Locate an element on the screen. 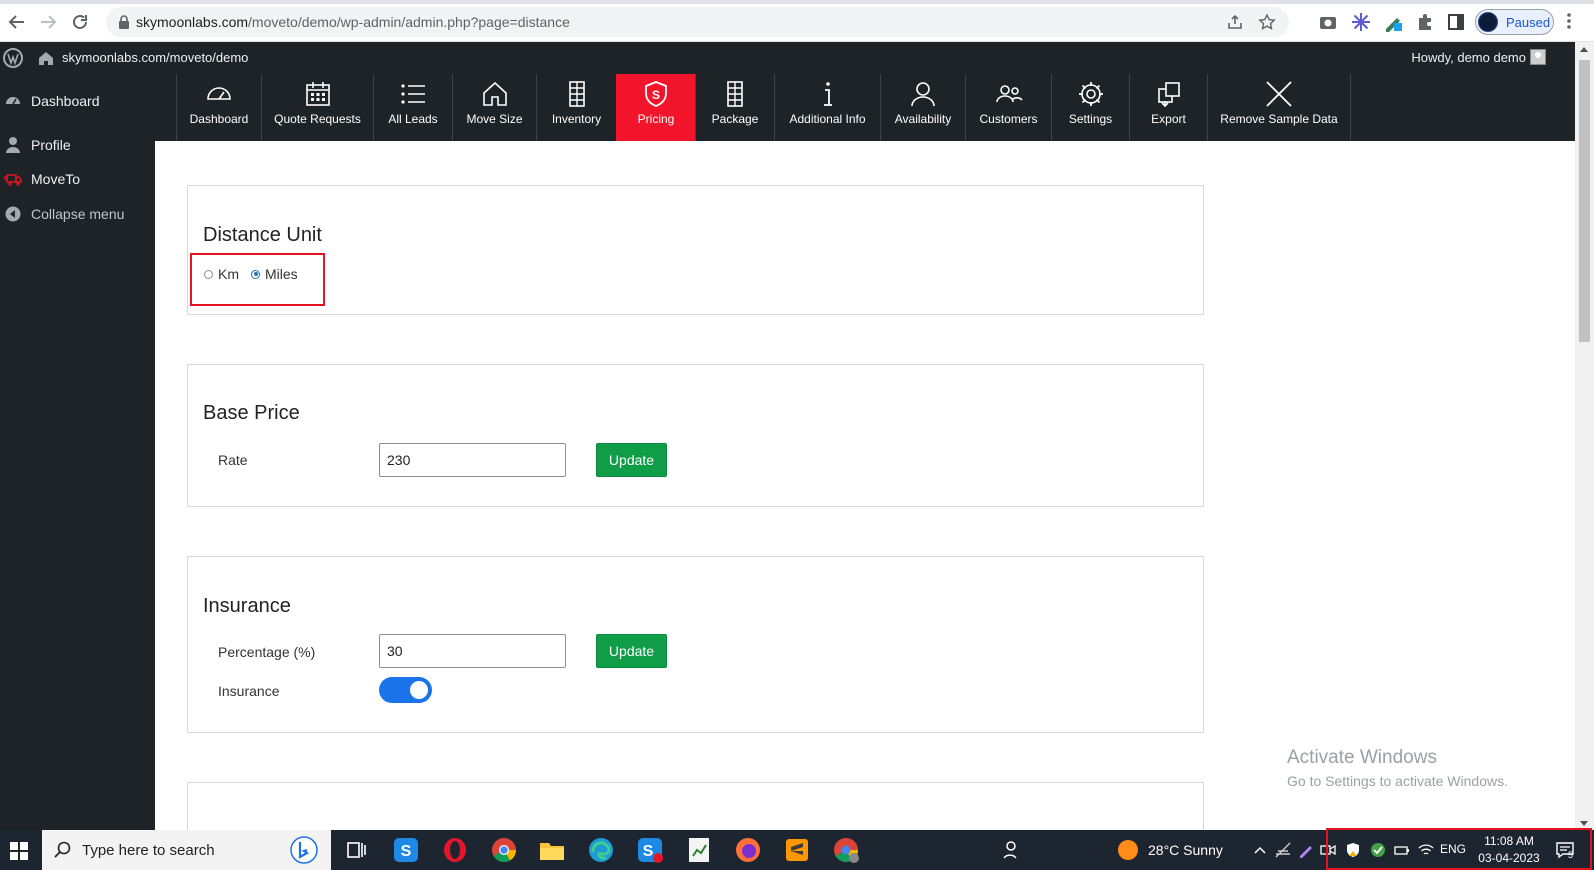  tab-remove-sample-data: Remove Sample Data is located at coordinates (1279, 107).